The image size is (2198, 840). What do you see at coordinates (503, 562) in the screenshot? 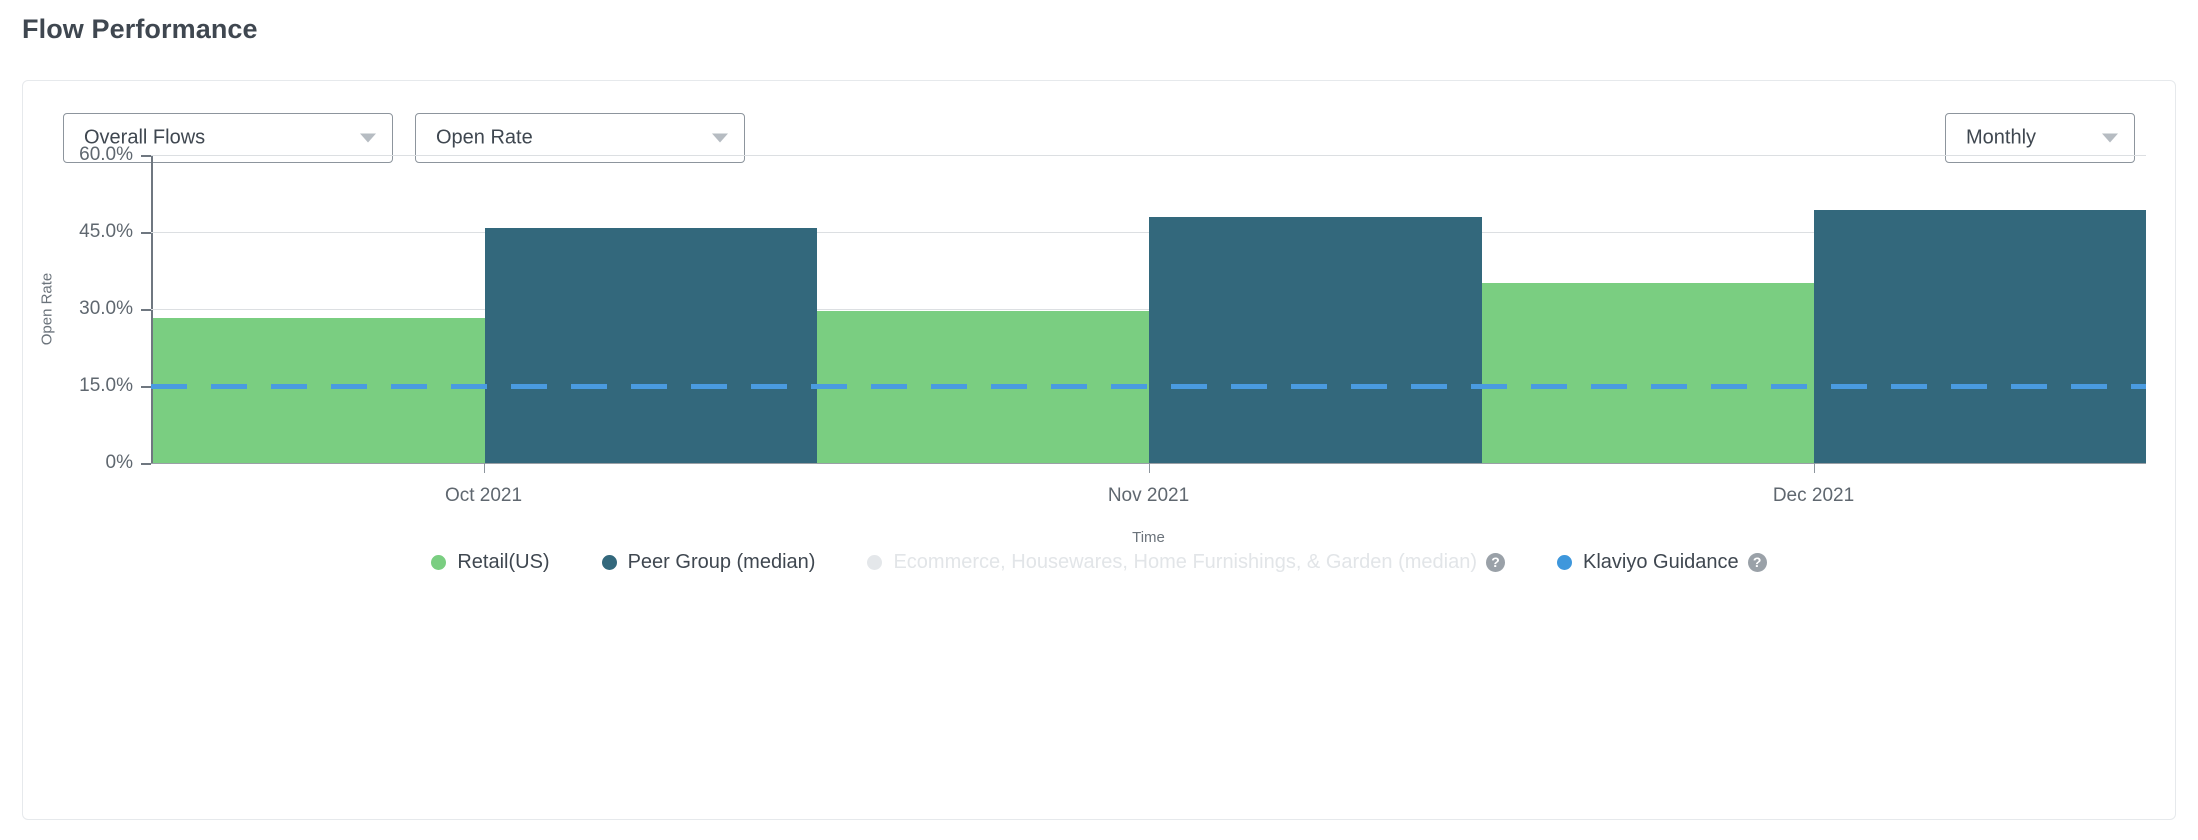
I see `legend-item-label: Retail(US)` at bounding box center [503, 562].